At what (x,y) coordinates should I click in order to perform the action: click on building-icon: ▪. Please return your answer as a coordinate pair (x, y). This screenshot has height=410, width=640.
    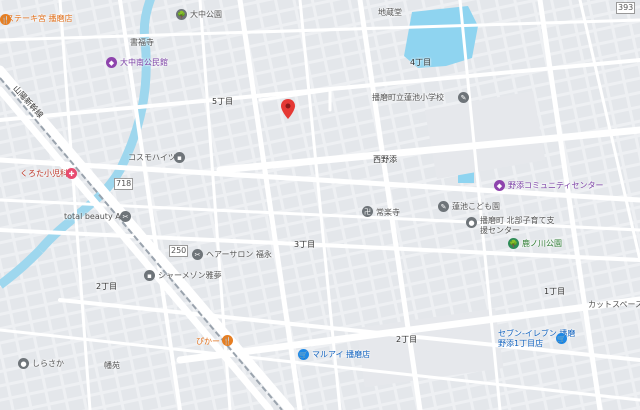
    Looking at the image, I should click on (179, 157).